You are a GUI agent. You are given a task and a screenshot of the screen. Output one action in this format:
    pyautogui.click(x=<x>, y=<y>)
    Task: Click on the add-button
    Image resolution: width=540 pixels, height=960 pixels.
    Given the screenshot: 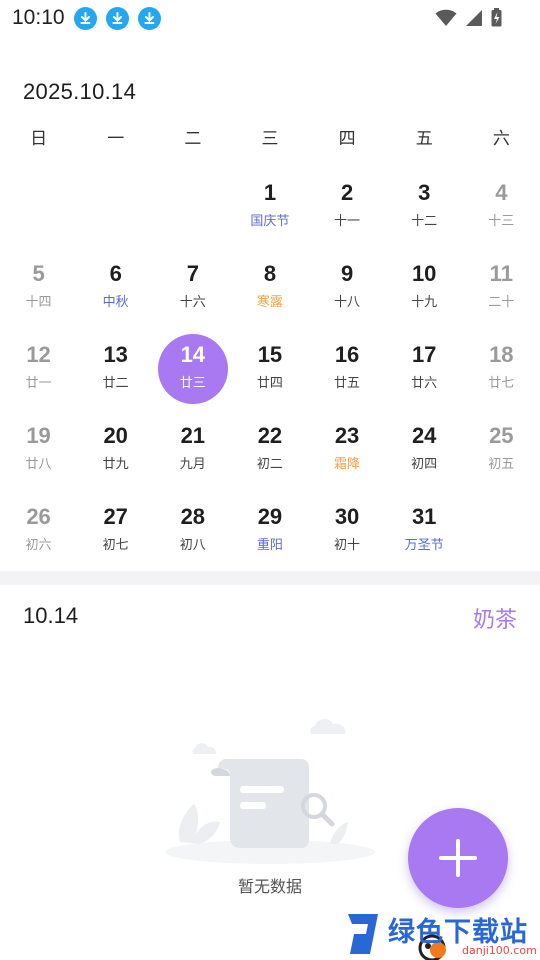 What is the action you would take?
    pyautogui.click(x=458, y=858)
    